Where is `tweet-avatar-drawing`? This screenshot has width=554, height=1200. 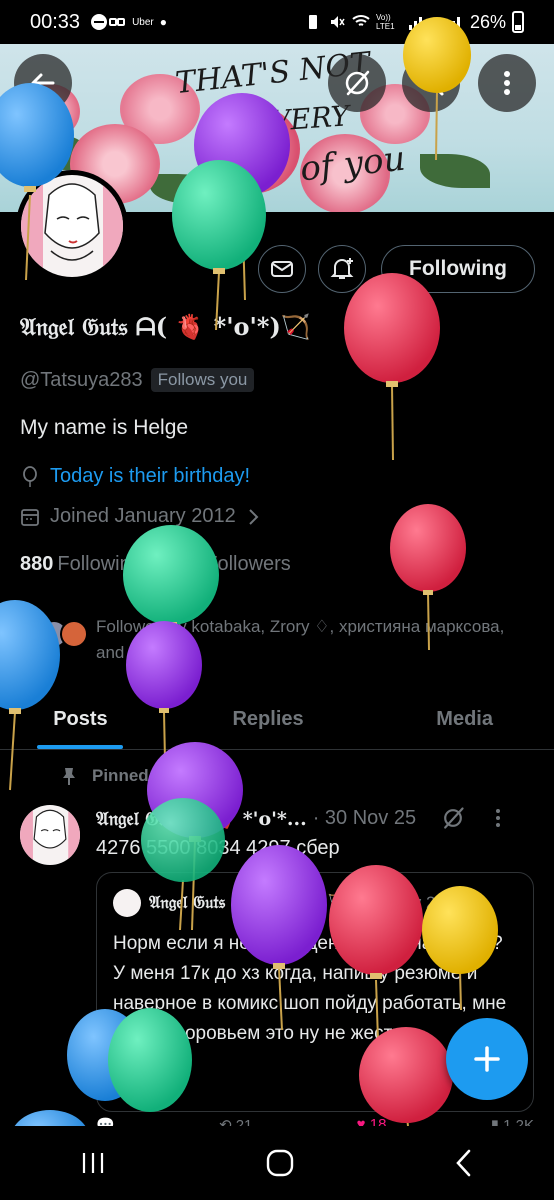 tweet-avatar-drawing is located at coordinates (50, 835).